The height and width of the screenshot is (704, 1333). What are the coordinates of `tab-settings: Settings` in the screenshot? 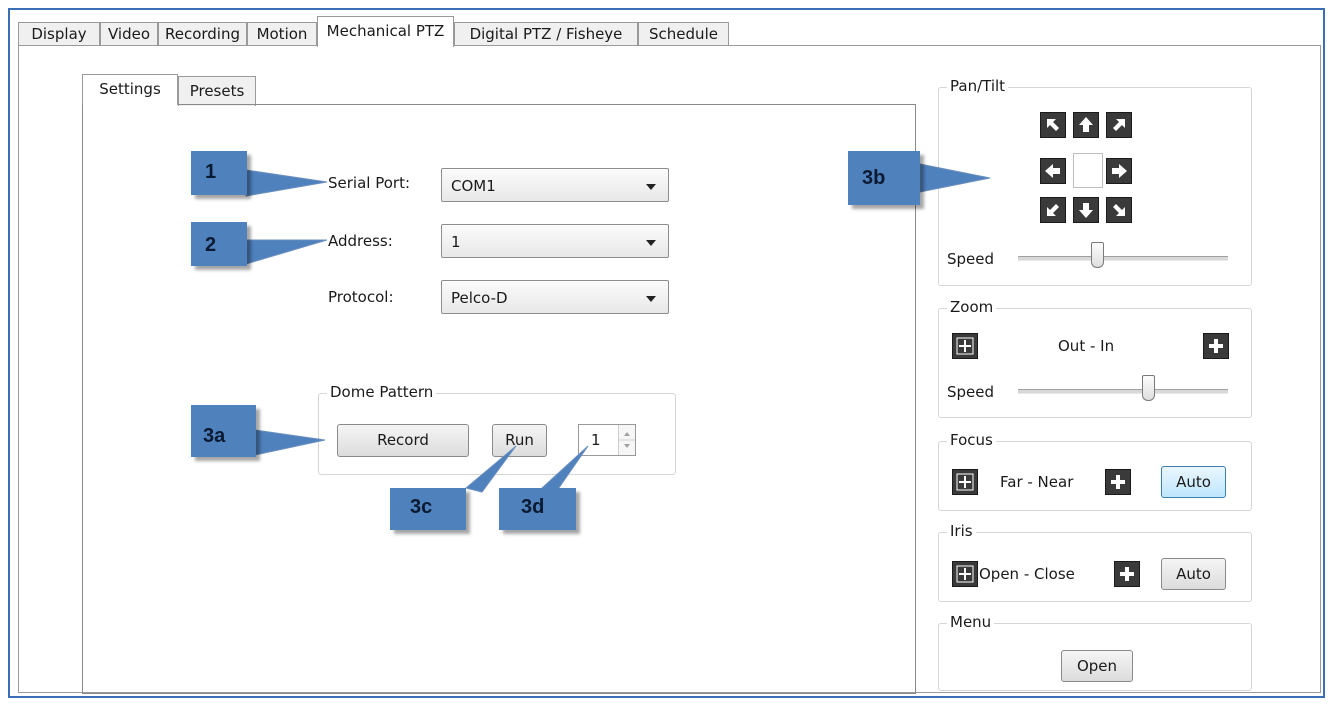 It's located at (130, 89).